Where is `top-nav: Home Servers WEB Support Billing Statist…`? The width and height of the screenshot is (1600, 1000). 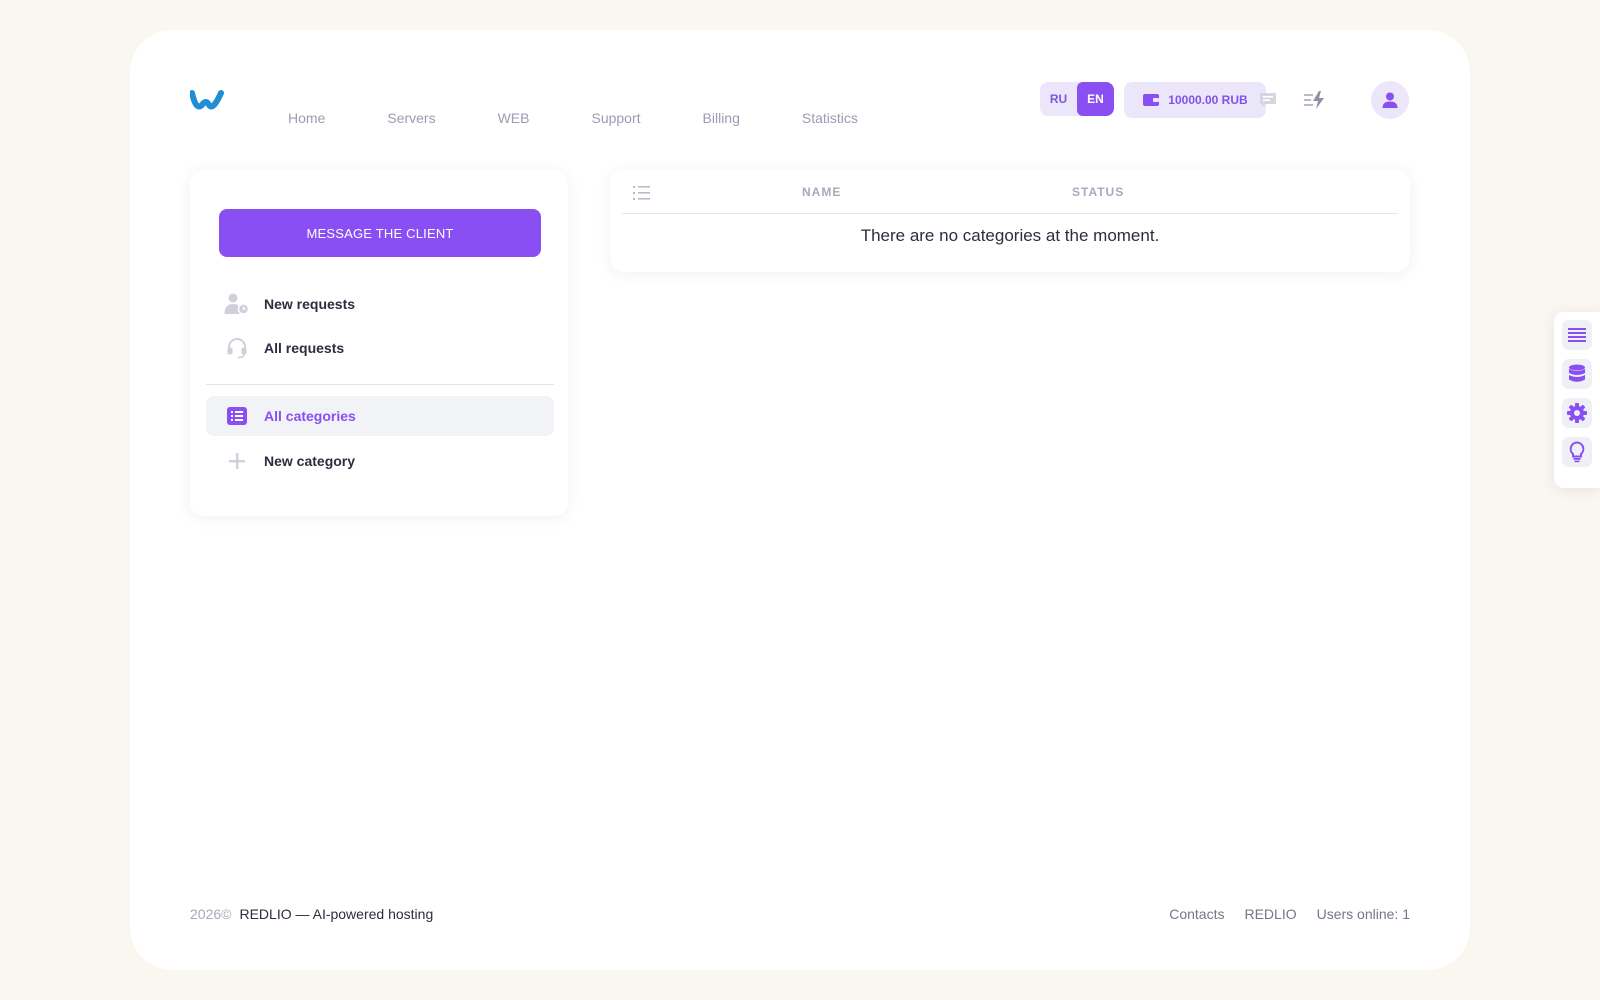
top-nav: Home Servers WEB Support Billing Statist… is located at coordinates (604, 118).